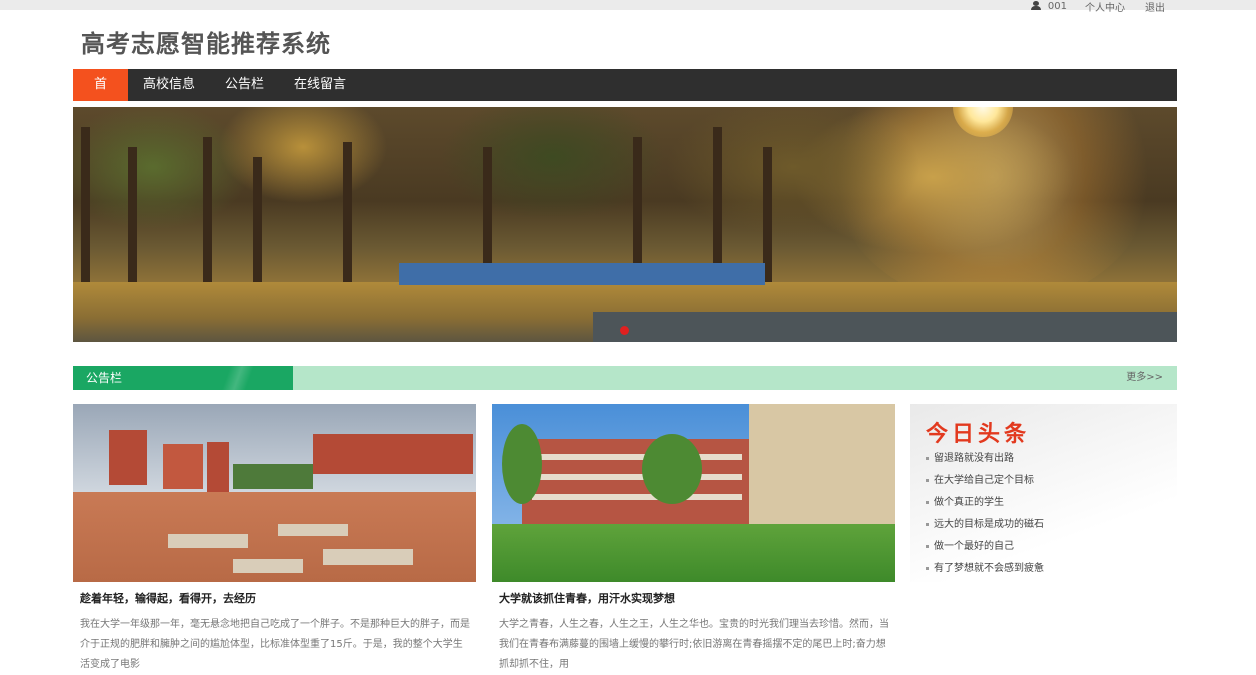 This screenshot has width=1256, height=675. What do you see at coordinates (625, 378) in the screenshot?
I see `notice-section-header: 公告栏 更多>>` at bounding box center [625, 378].